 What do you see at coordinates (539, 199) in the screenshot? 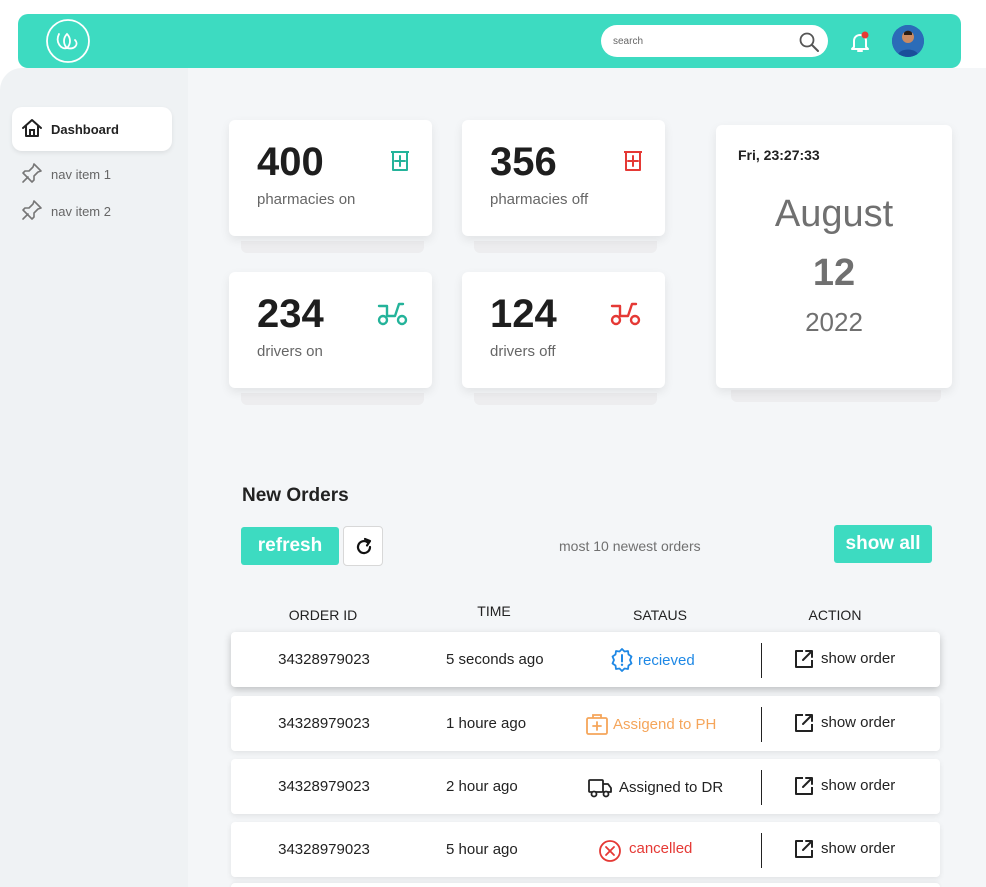
I see `stat-label: pharmacies off` at bounding box center [539, 199].